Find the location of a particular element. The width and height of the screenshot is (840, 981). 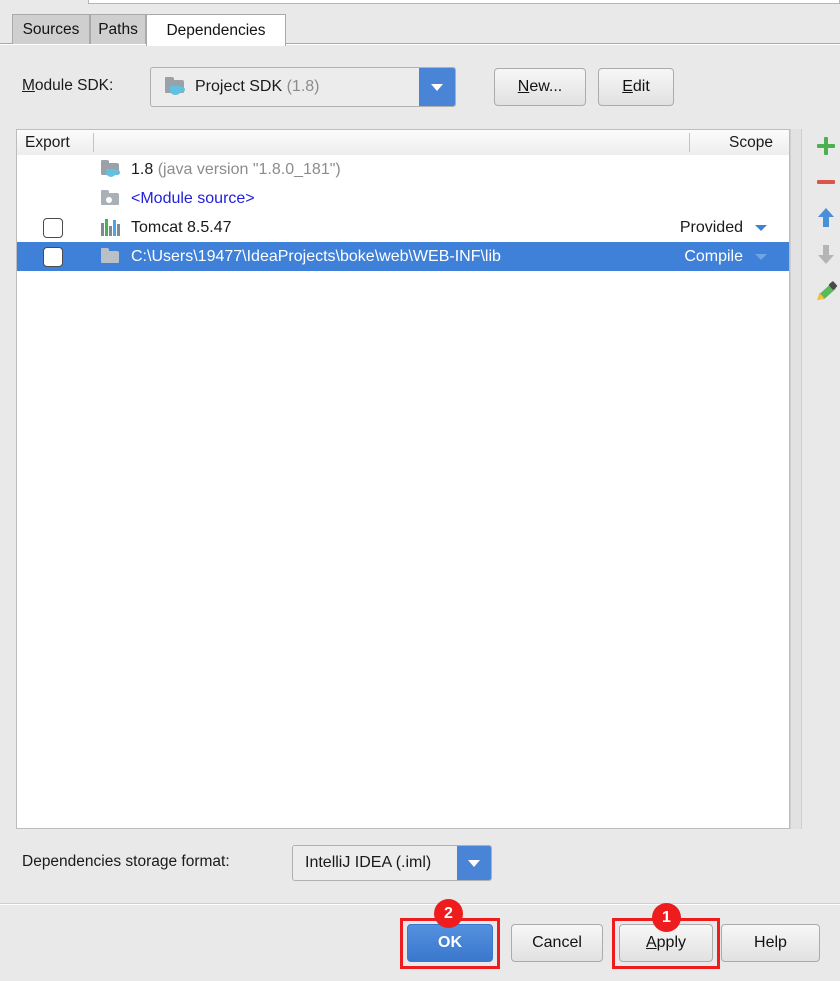

tab-paths: Paths is located at coordinates (118, 29).